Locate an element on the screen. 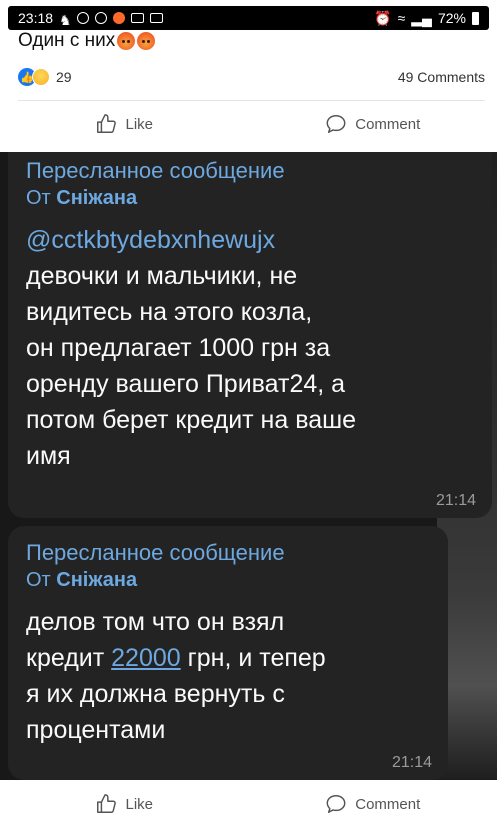 This screenshot has height=822, width=497. message-line: он предлагает 1000 грн за is located at coordinates (250, 348).